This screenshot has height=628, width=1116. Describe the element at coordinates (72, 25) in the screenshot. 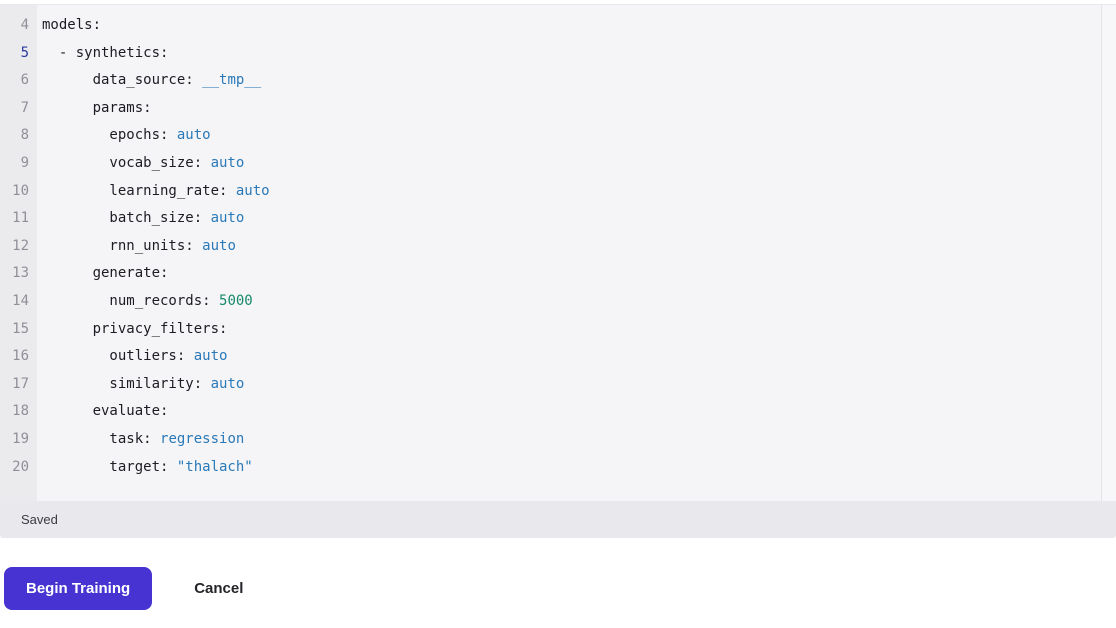

I see `token-plain: models:` at that location.